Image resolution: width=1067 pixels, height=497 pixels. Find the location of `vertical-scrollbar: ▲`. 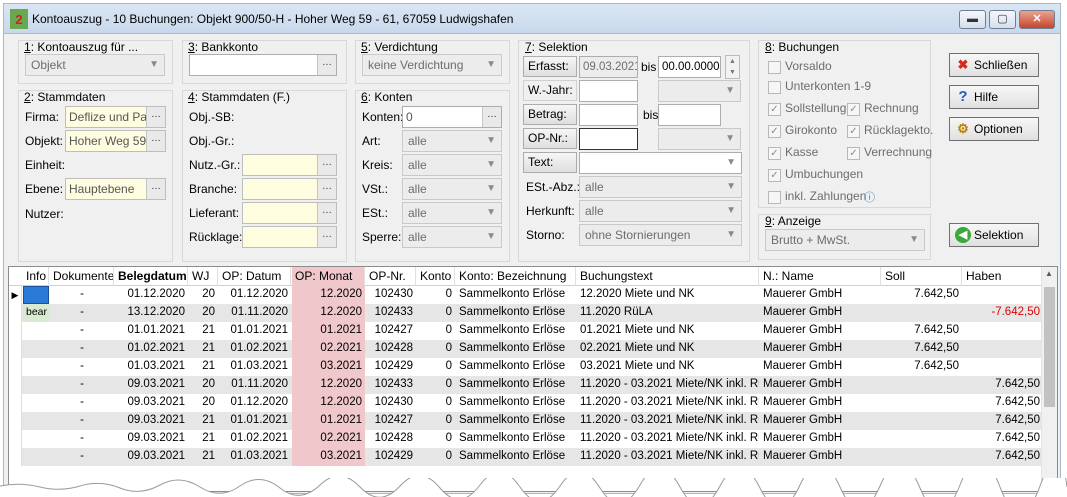

vertical-scrollbar: ▲ is located at coordinates (1049, 379).